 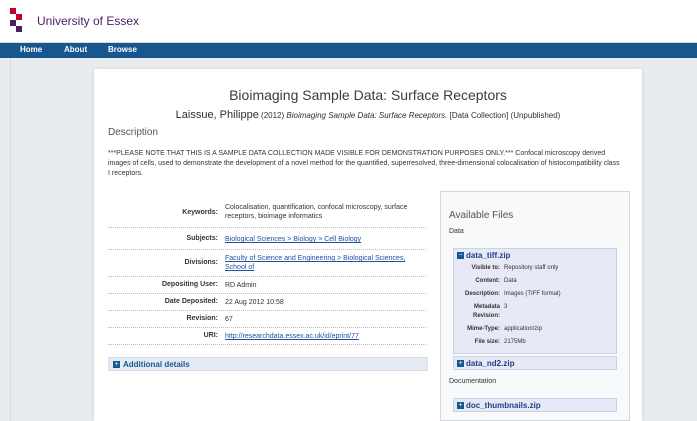 I want to click on university-logo-icon, so click(x=22, y=20).